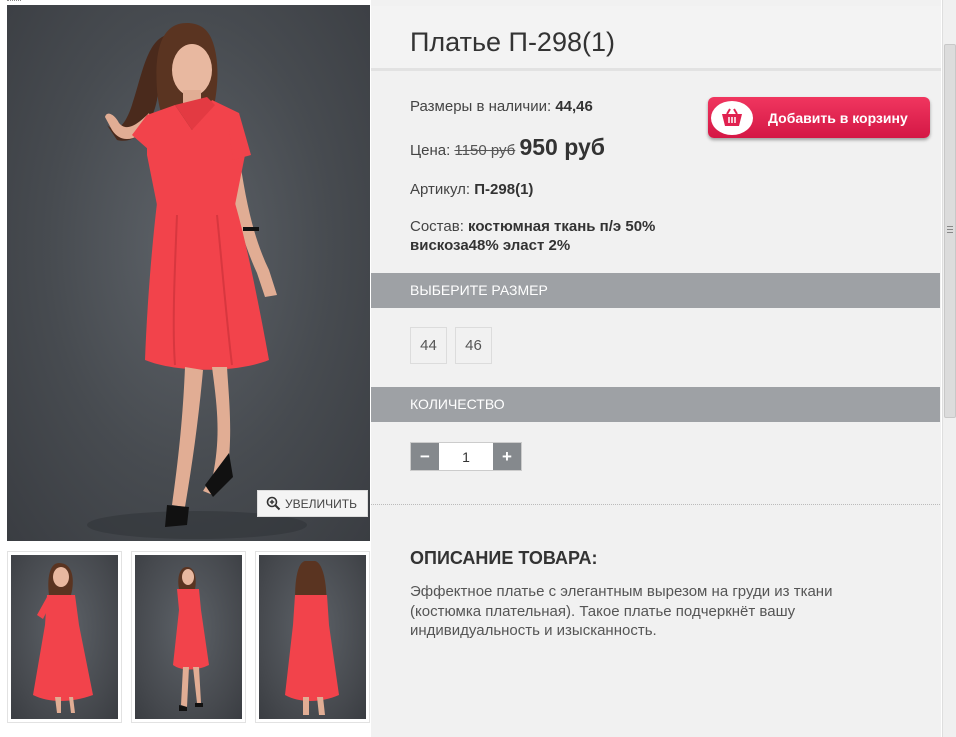 The height and width of the screenshot is (737, 956). I want to click on quantity-increase-button: +, so click(507, 456).